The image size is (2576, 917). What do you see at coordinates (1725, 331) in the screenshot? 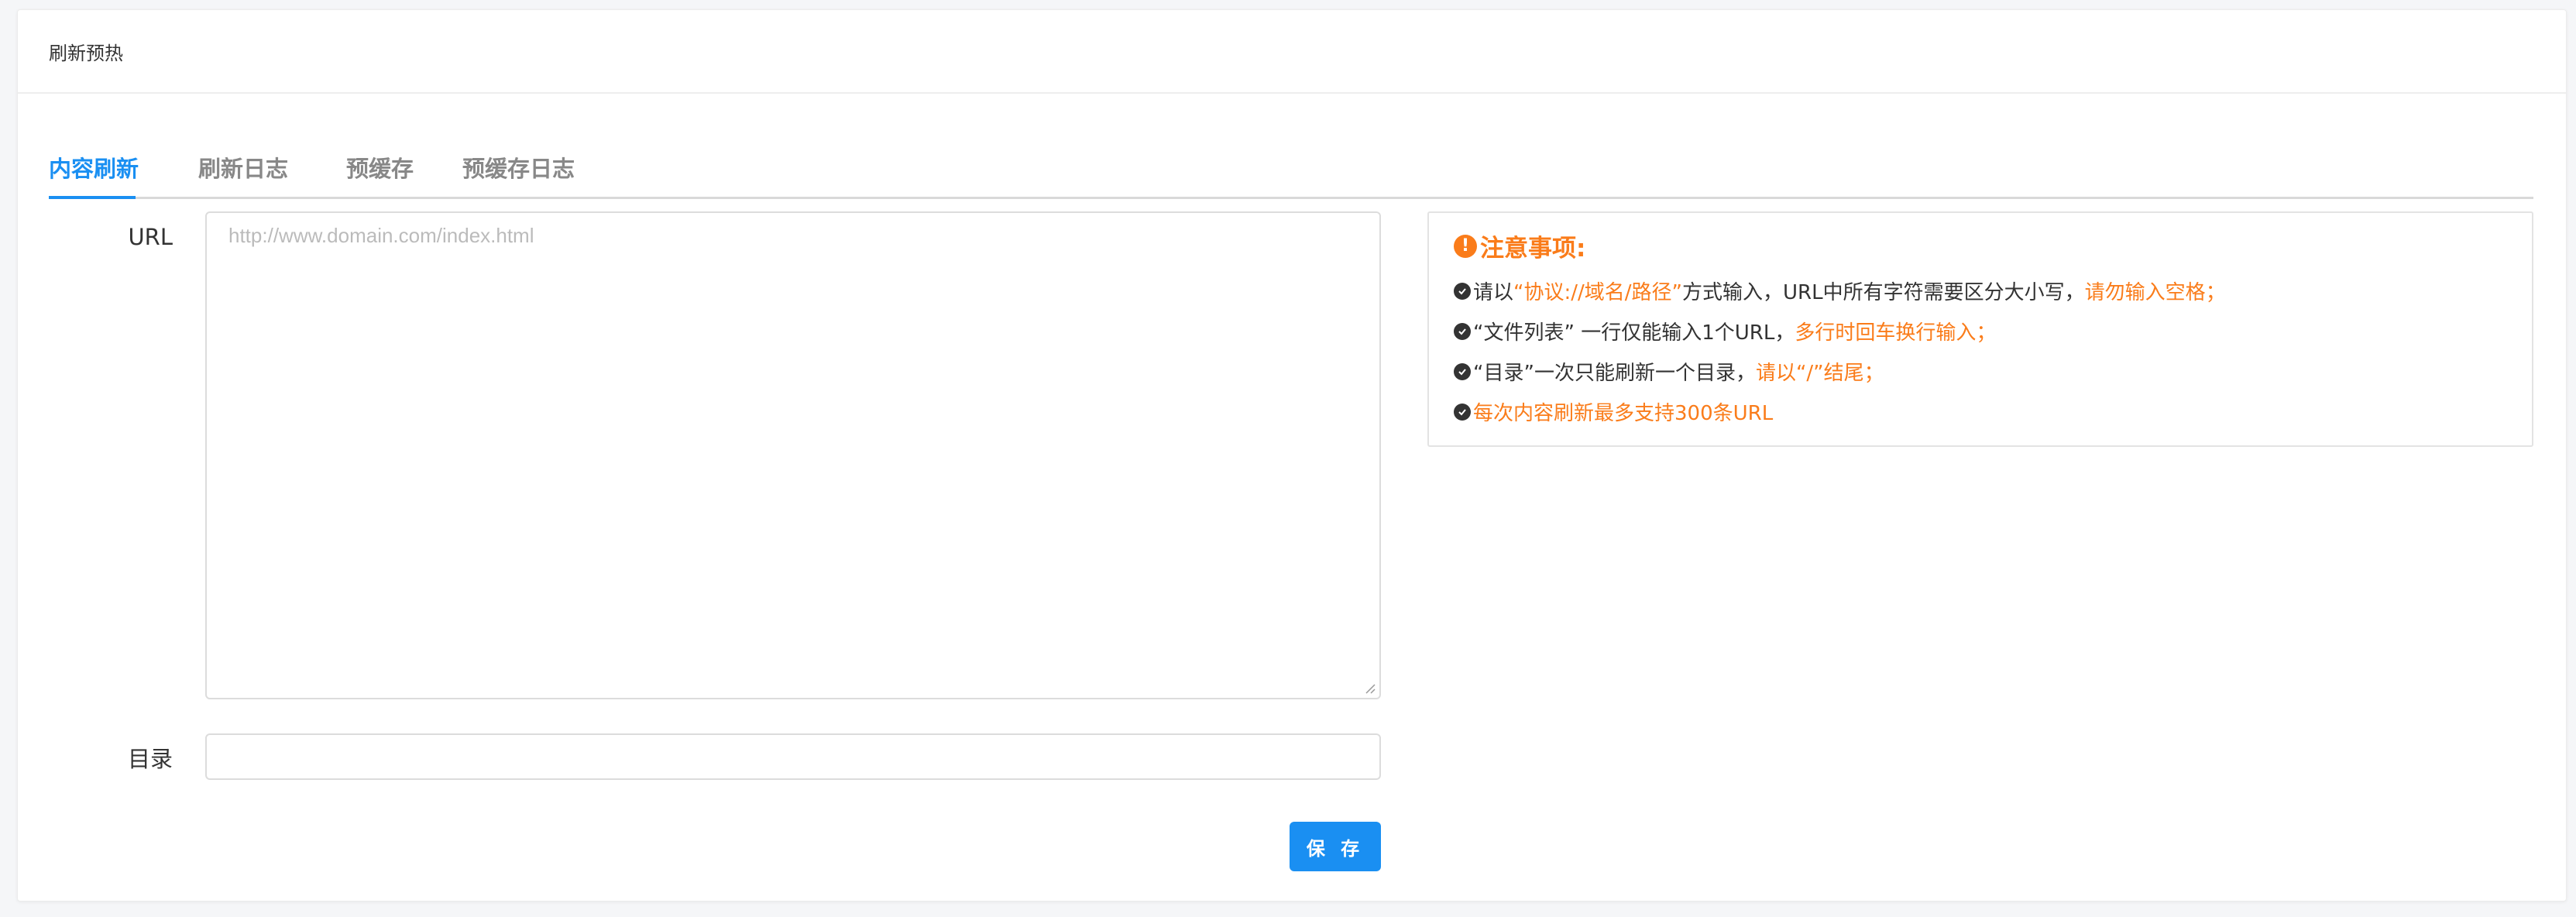
I see `notice-item: “文件列表” 一行仅能输入1个URL， 多行时回车换行输入；` at bounding box center [1725, 331].